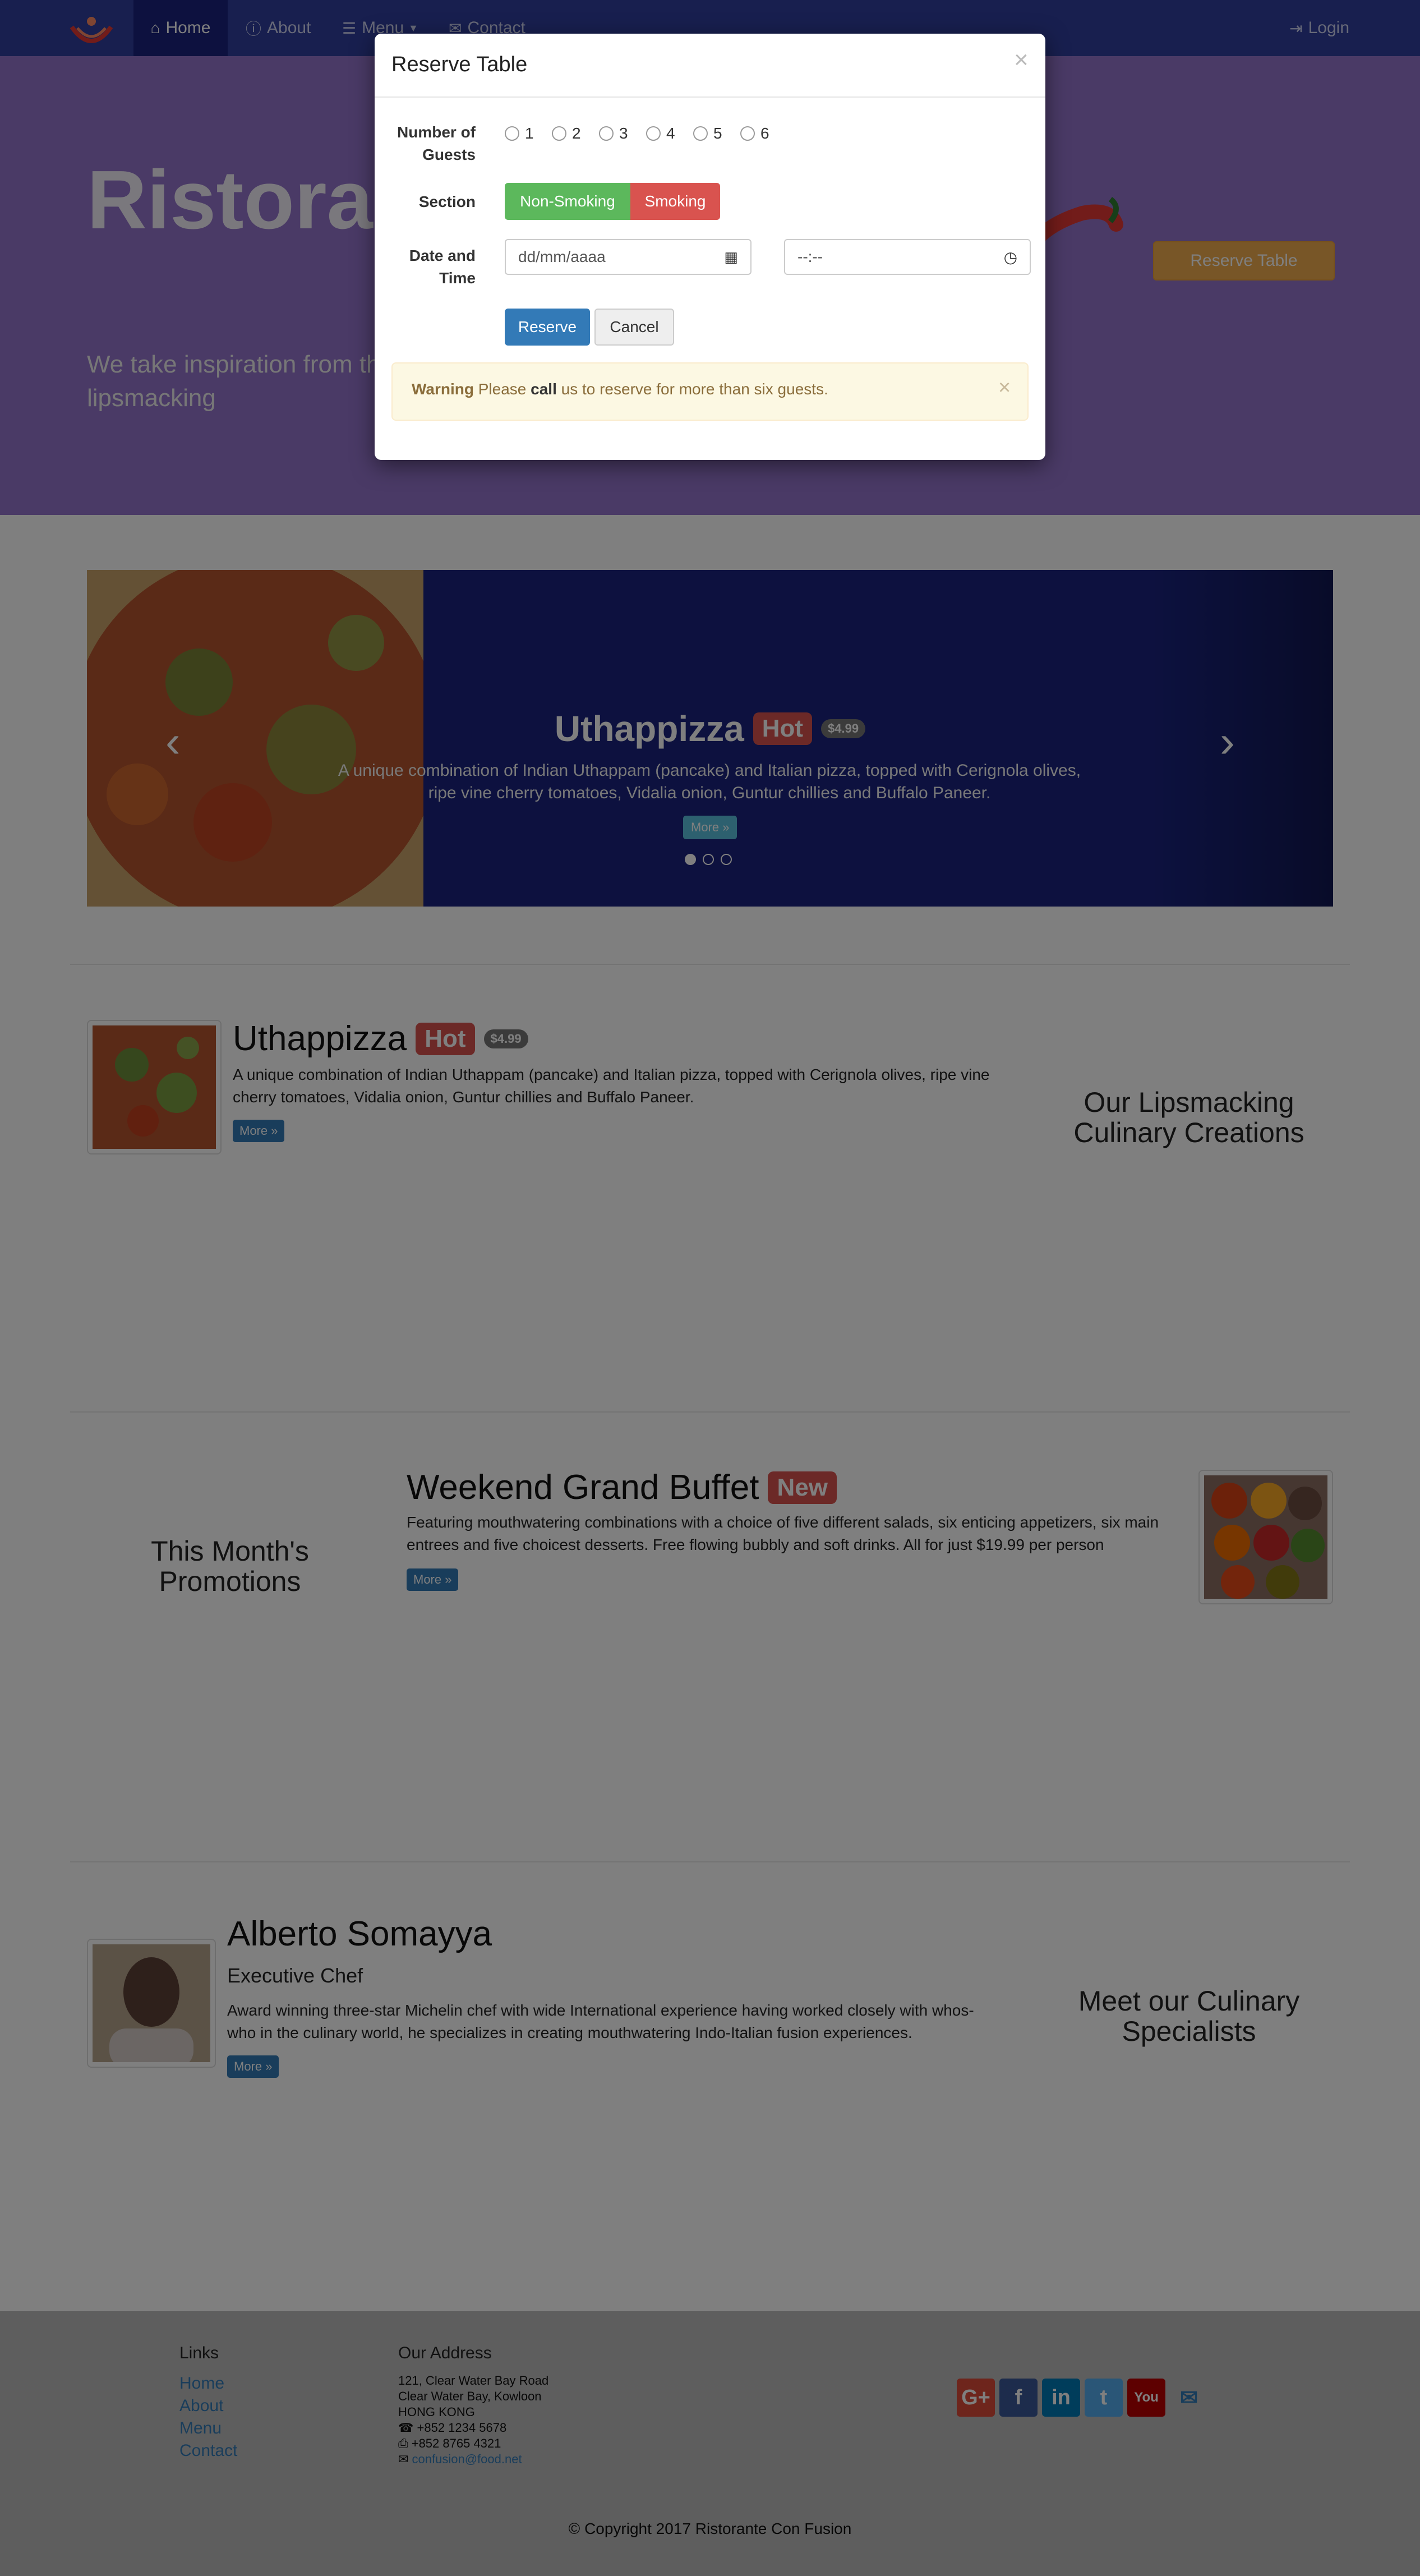 This screenshot has height=2576, width=1420. What do you see at coordinates (908, 257) in the screenshot?
I see `time-input: --:-- ◷` at bounding box center [908, 257].